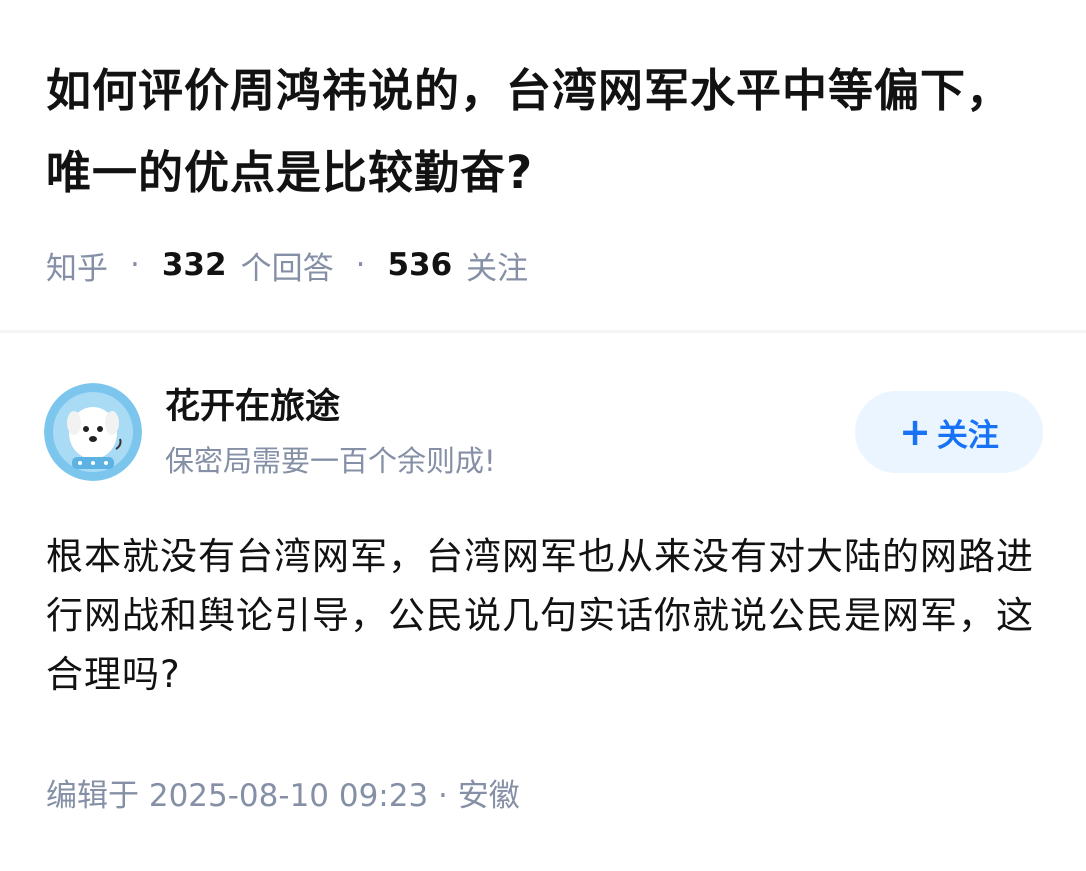 This screenshot has width=1086, height=871. I want to click on dog-astronaut-avatar-icon, so click(93, 432).